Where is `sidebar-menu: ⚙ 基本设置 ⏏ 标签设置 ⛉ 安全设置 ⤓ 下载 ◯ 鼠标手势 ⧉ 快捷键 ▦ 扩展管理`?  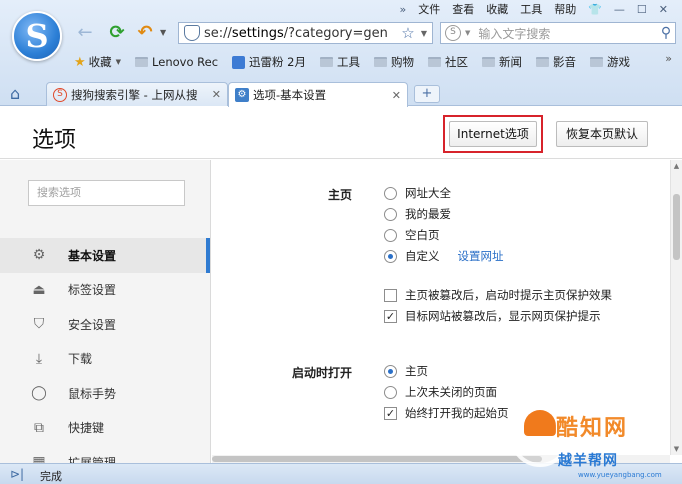
sidebar-menu: ⚙ 基本设置 ⏏ 标签设置 ⛉ 安全设置 ⤓ 下载 ◯ 鼠标手势 ⧉ 快捷键 ▦ 扩展管理 is located at coordinates (105, 350).